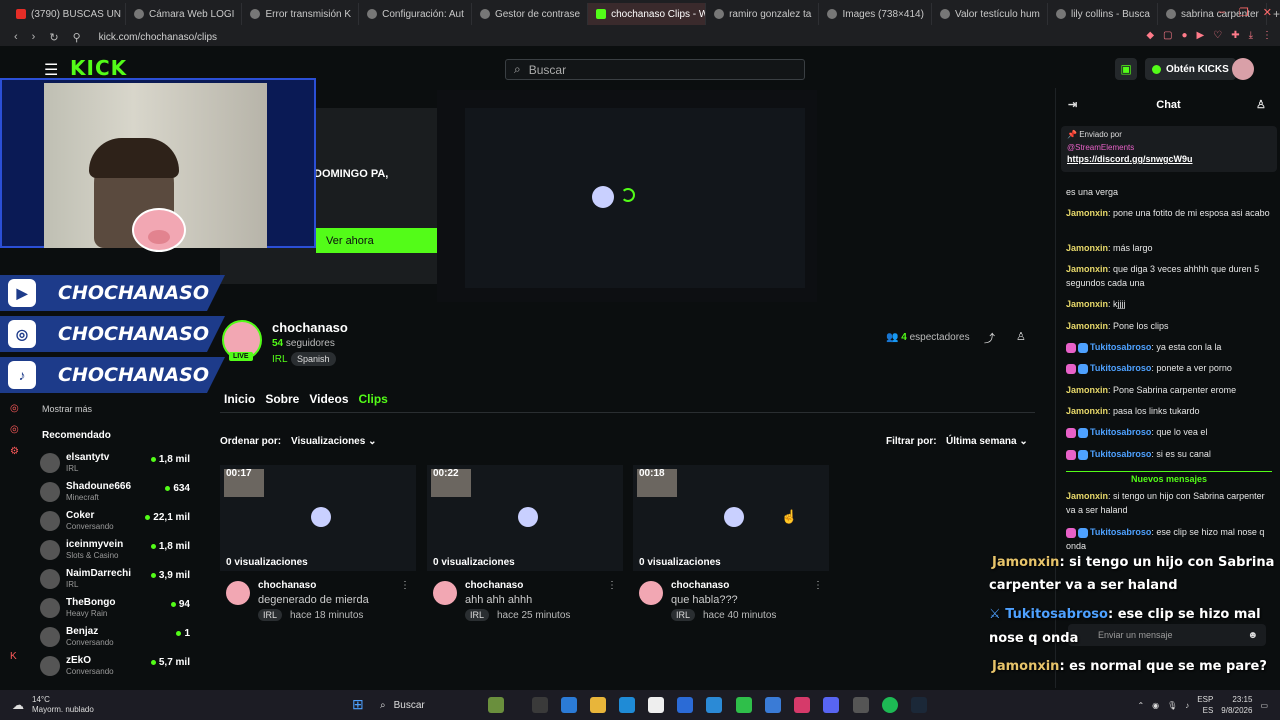 The image size is (1280, 720). I want to click on order-dropdown: Visualizaciones ⌄, so click(333, 441).